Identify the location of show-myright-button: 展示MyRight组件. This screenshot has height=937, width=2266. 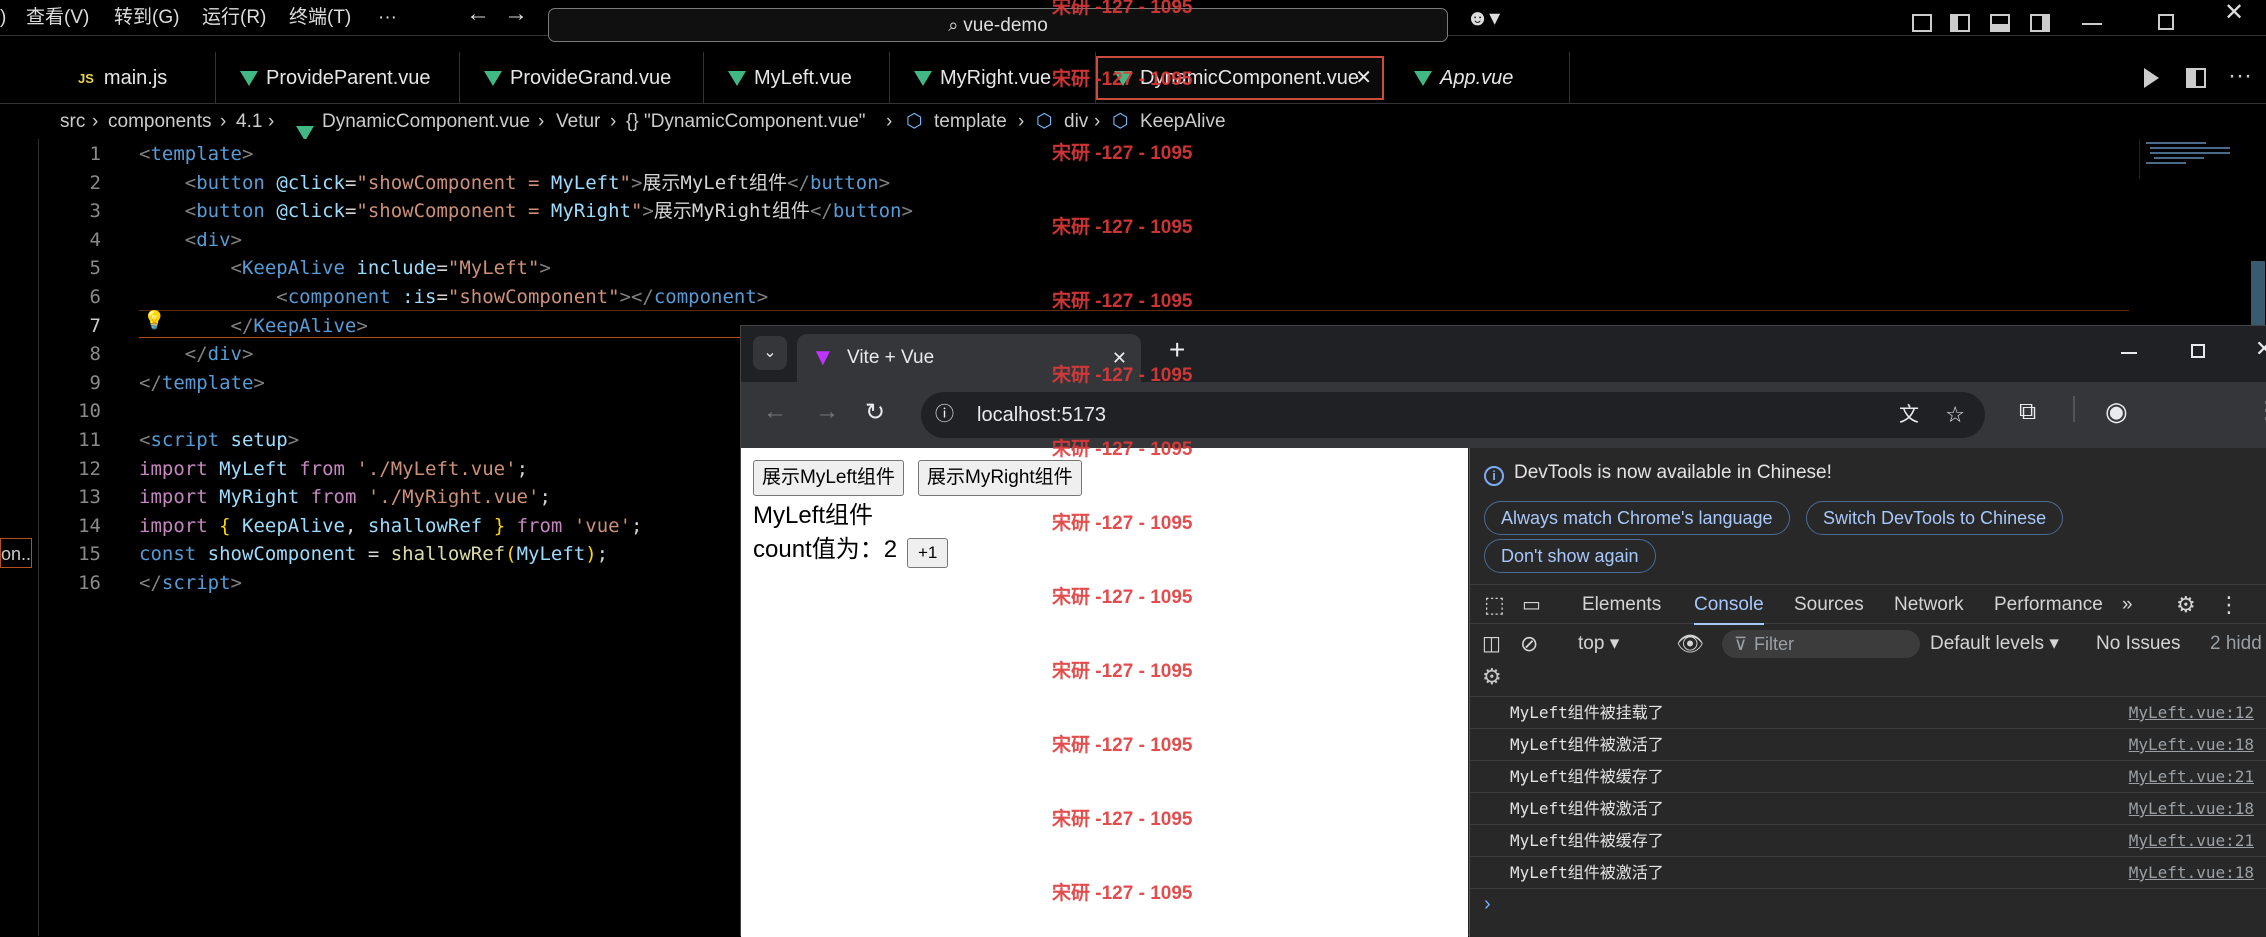
(1000, 478).